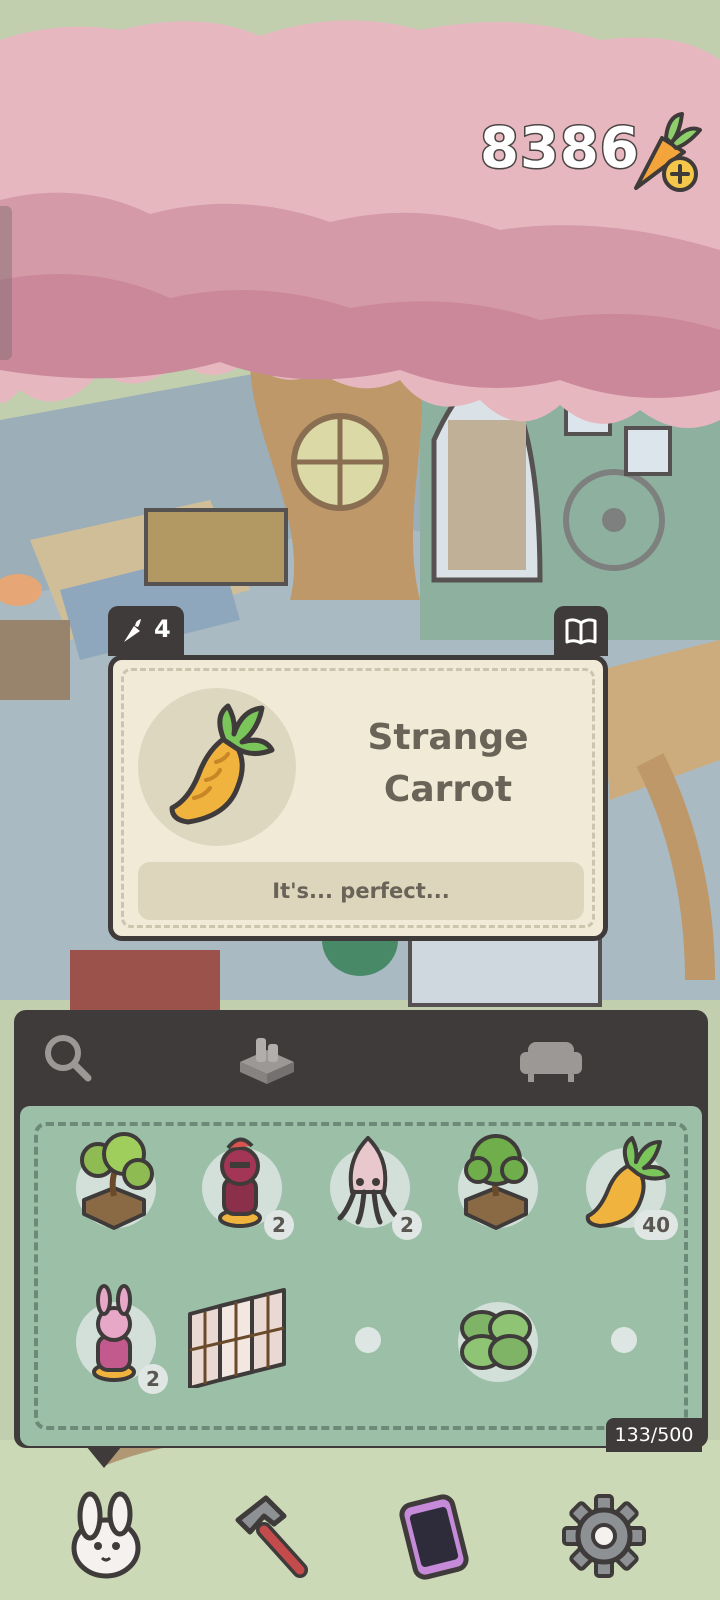 The height and width of the screenshot is (1600, 720). Describe the element at coordinates (448, 737) in the screenshot. I see `item-name-line1: Strange` at that location.